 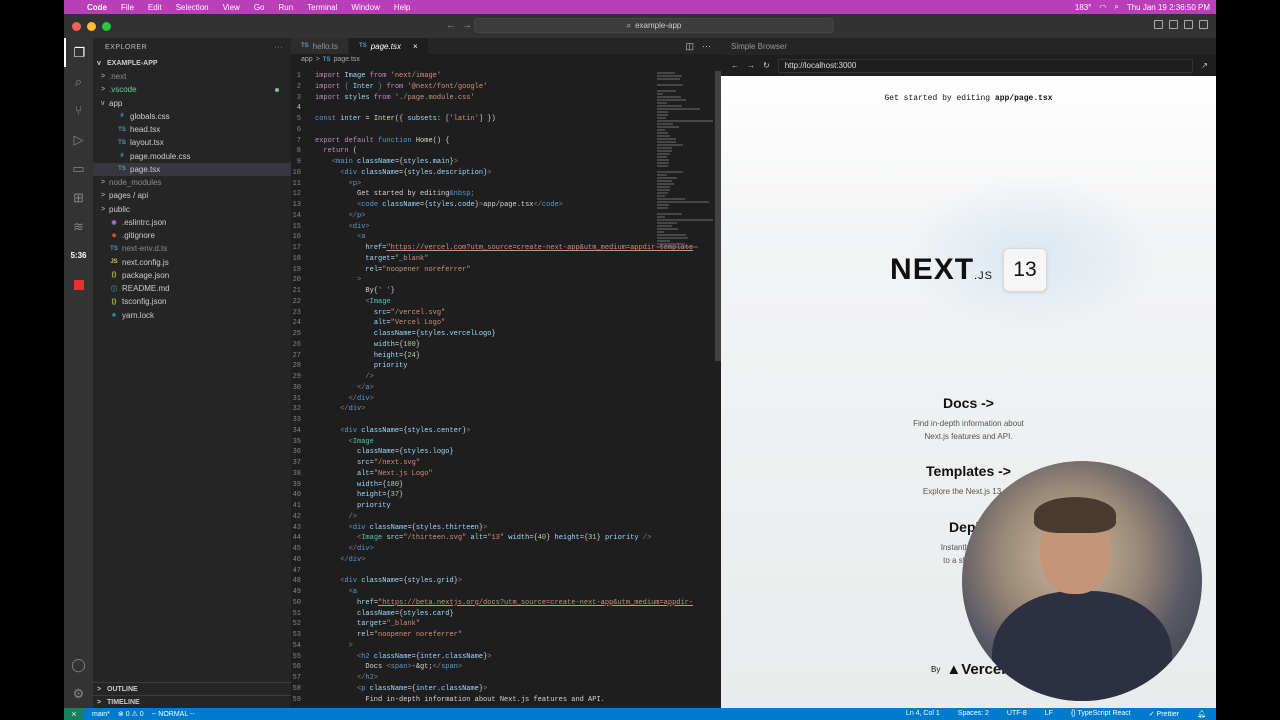 What do you see at coordinates (78, 693) in the screenshot?
I see `settings-gear-icon: ⚙` at bounding box center [78, 693].